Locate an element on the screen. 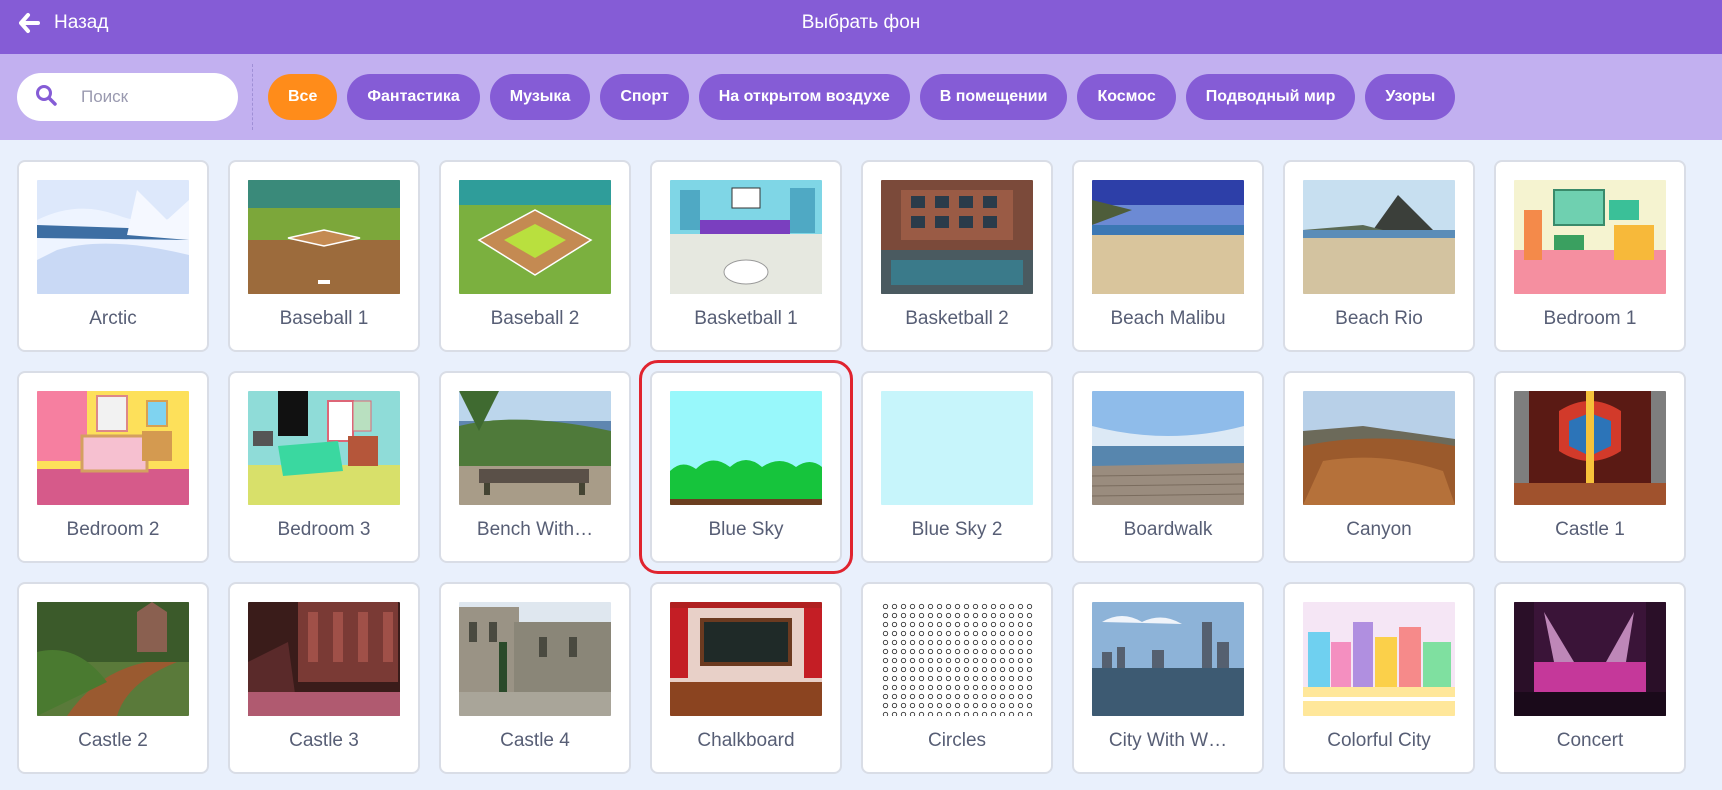  backdrop-card: Castle 3 is located at coordinates (324, 678).